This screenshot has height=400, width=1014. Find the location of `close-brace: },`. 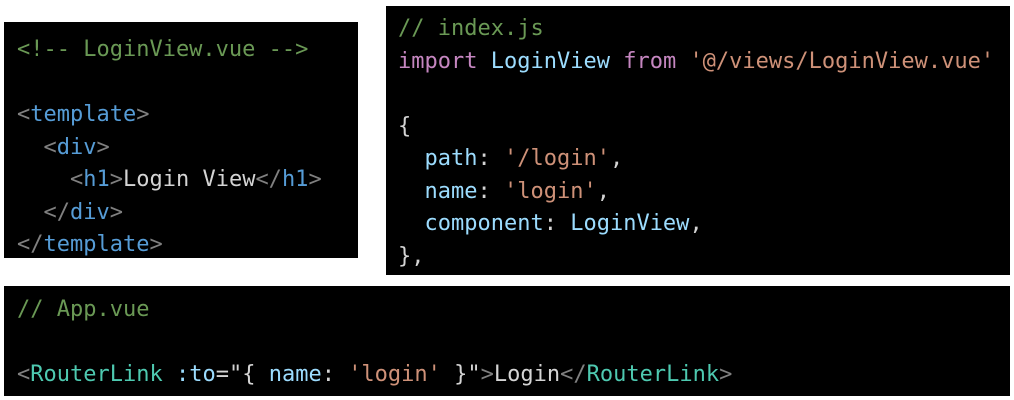

close-brace: }, is located at coordinates (411, 256).